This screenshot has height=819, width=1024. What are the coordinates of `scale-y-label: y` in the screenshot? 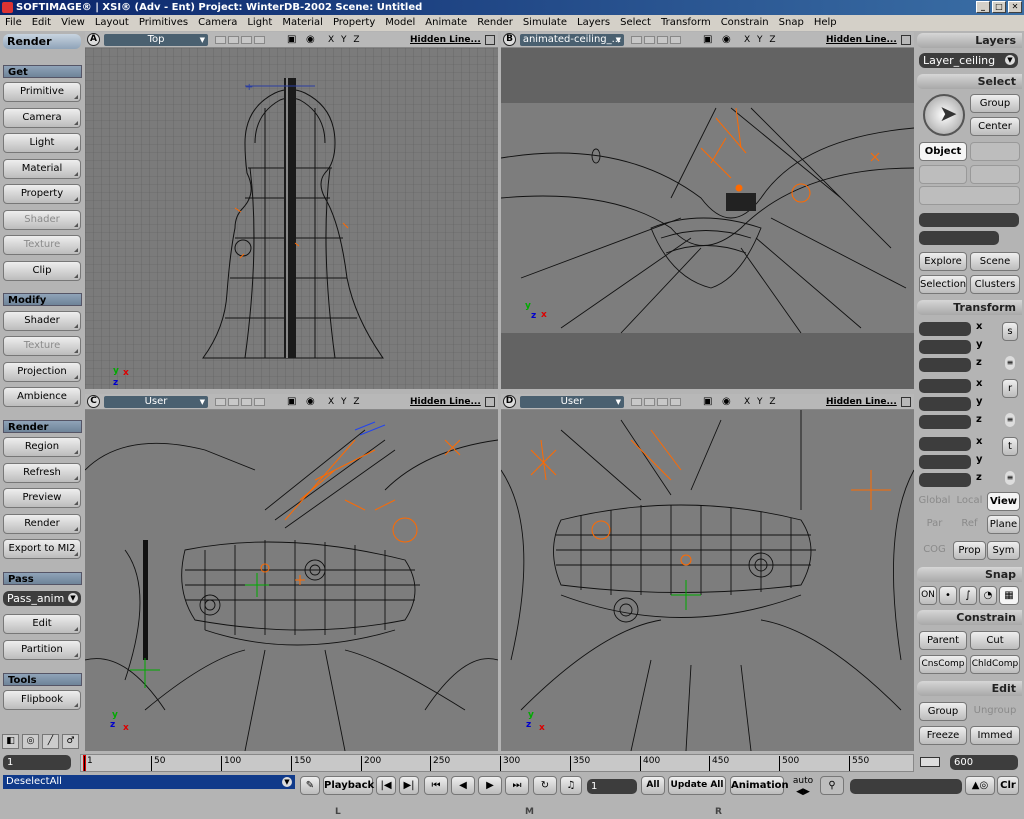 It's located at (979, 345).